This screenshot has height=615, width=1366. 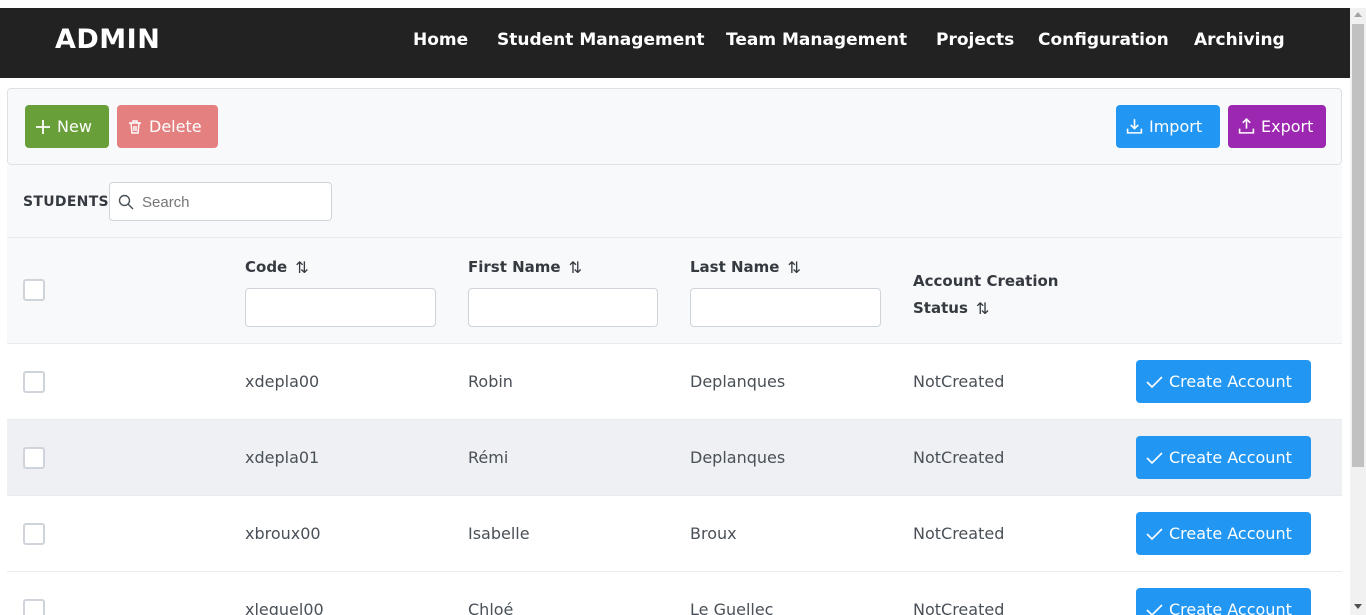 I want to click on column-status-header: Account Creation Status ⇅, so click(x=985, y=295).